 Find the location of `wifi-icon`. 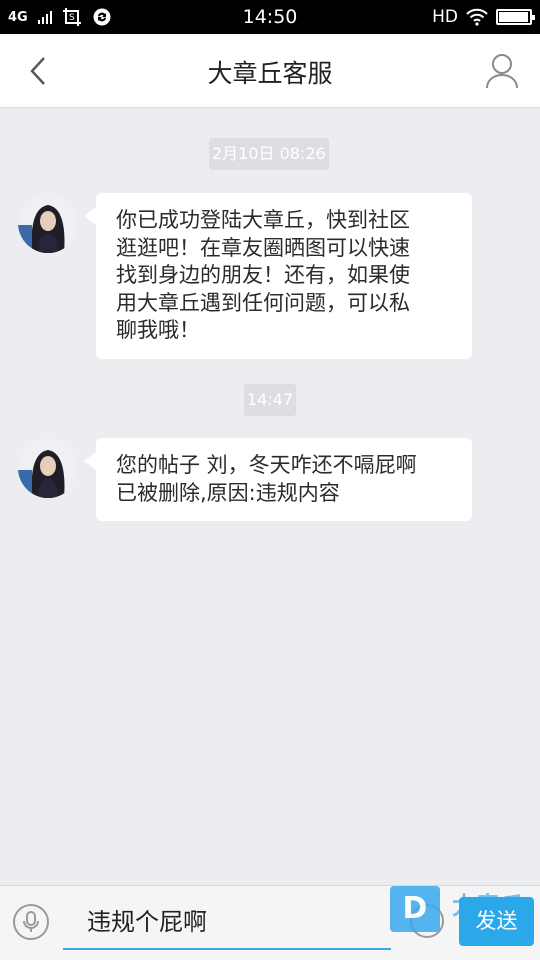

wifi-icon is located at coordinates (477, 17).